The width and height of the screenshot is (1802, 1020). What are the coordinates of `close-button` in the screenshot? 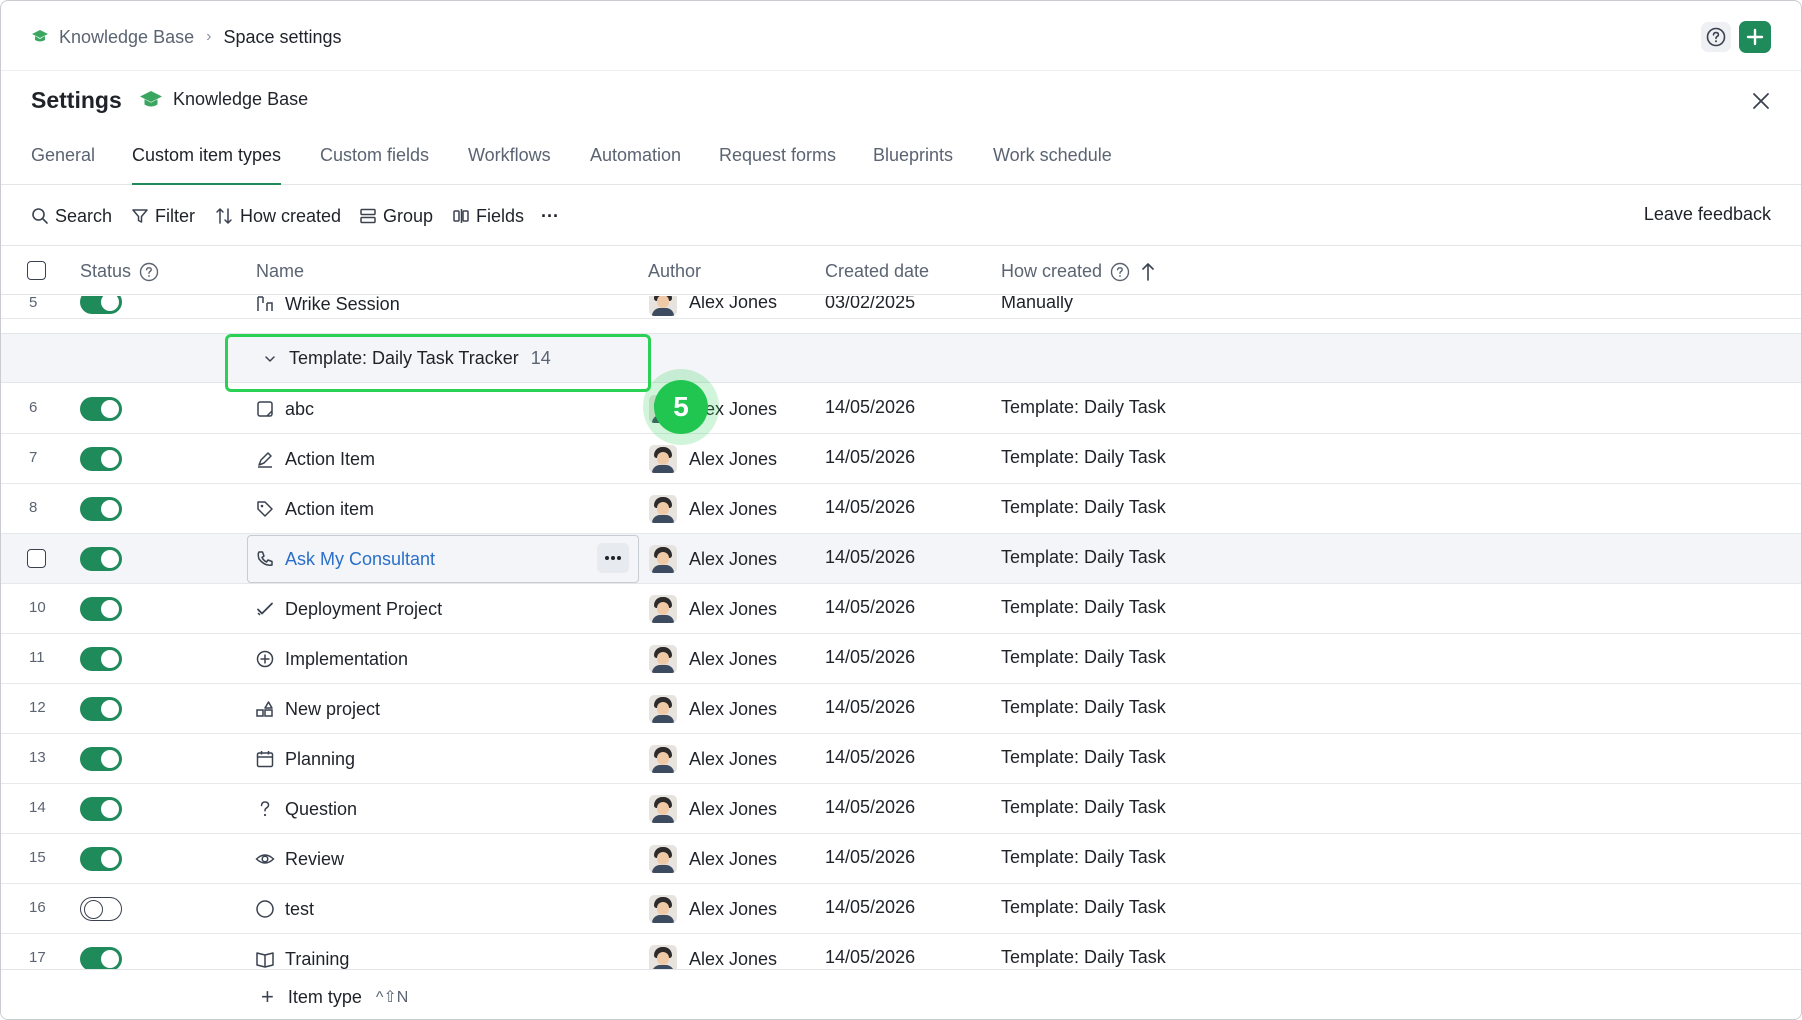 It's located at (1761, 101).